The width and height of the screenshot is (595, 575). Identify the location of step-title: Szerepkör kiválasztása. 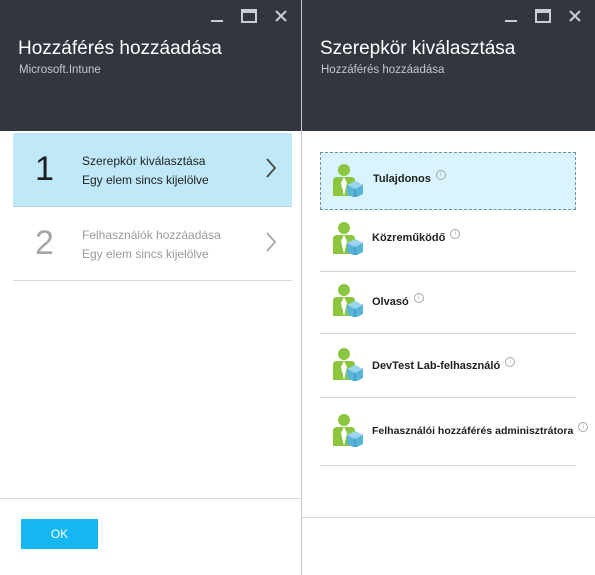
(144, 161).